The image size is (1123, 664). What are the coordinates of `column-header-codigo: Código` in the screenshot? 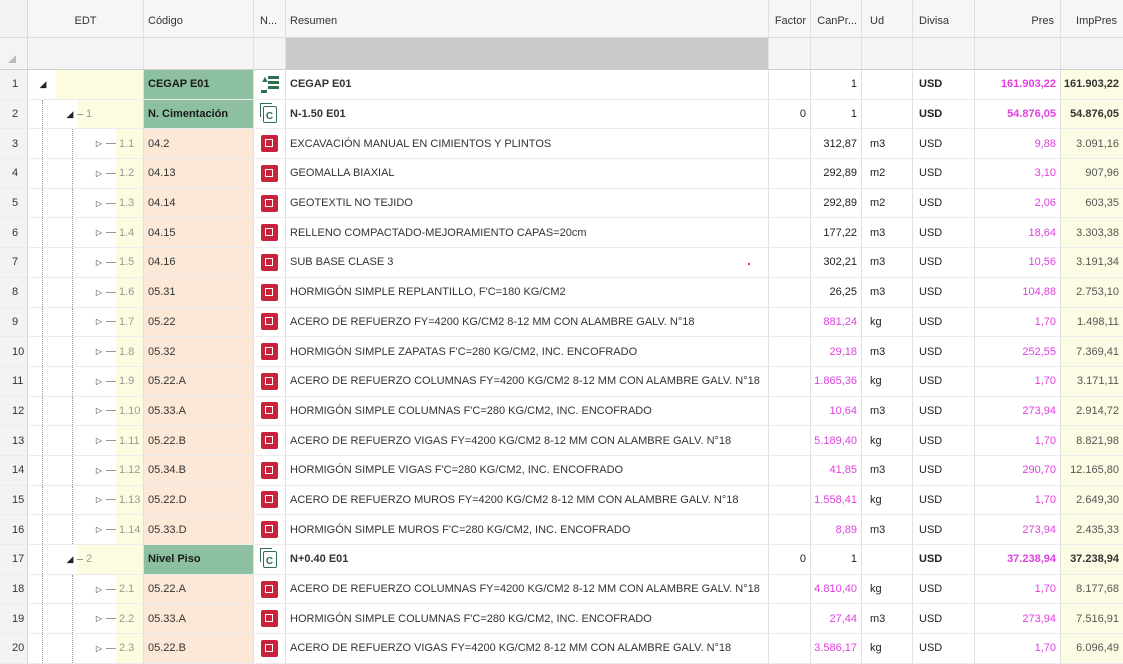 It's located at (199, 18).